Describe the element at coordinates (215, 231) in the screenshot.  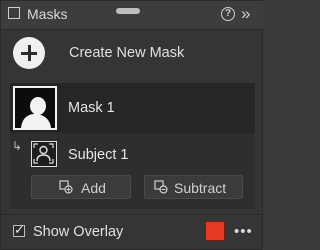
I see `overlay-color-swatch` at that location.